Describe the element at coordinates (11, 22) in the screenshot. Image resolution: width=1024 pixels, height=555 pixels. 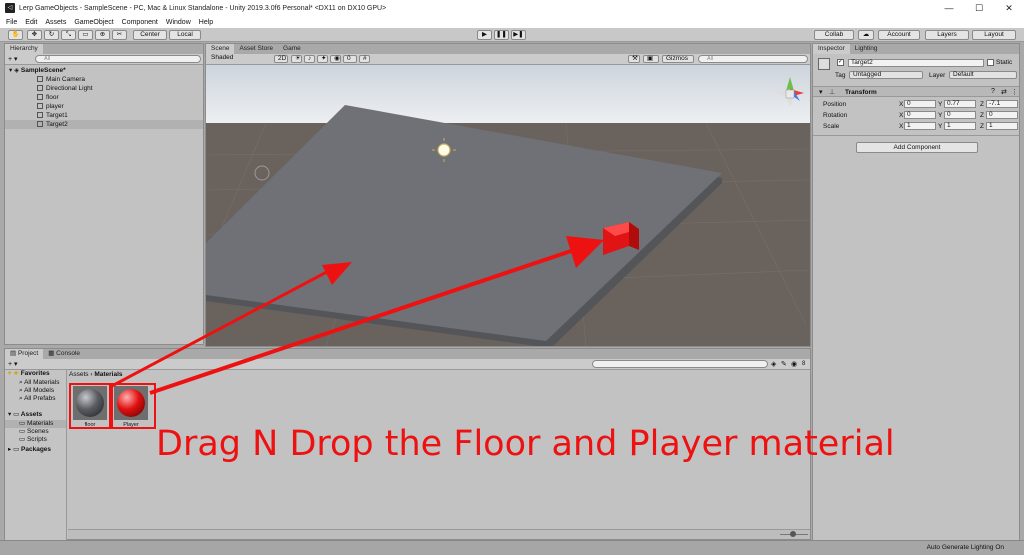
I see `menu-file: File` at that location.